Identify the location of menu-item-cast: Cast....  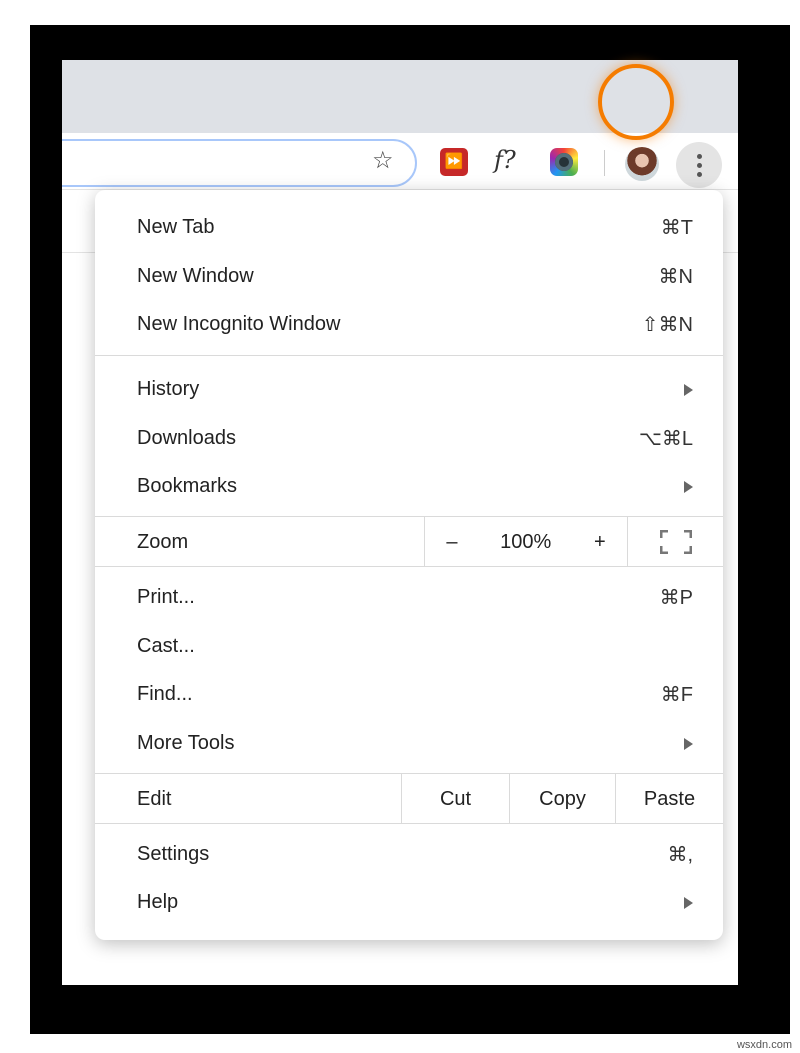
(409, 646).